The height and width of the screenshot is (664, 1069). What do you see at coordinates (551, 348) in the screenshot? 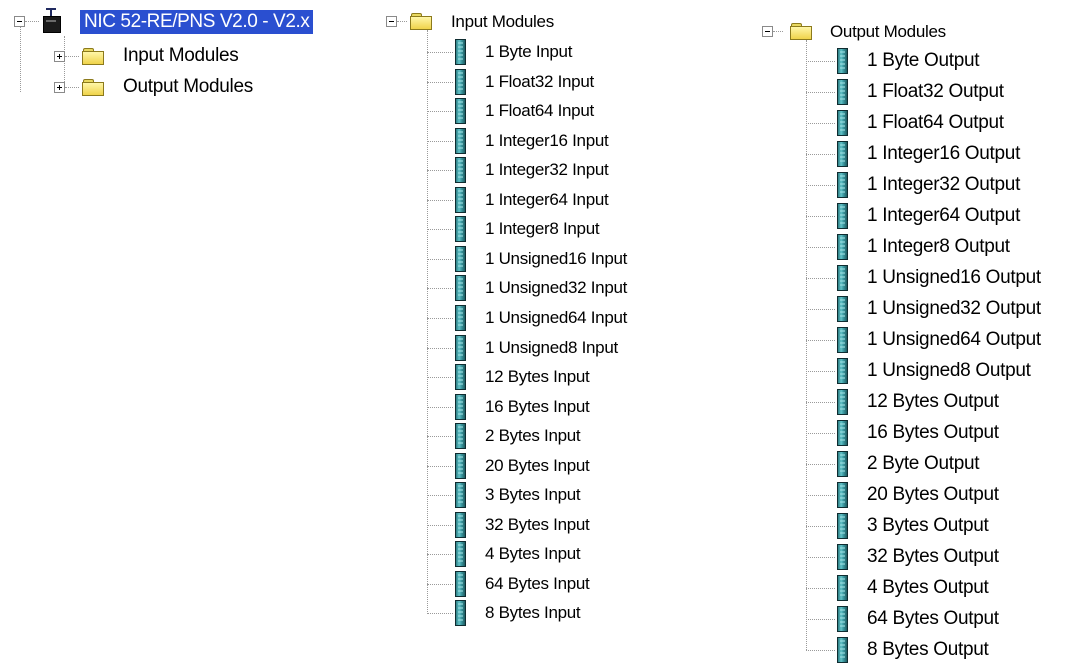
I see `module-item: 1 Unsigned8 Input` at bounding box center [551, 348].